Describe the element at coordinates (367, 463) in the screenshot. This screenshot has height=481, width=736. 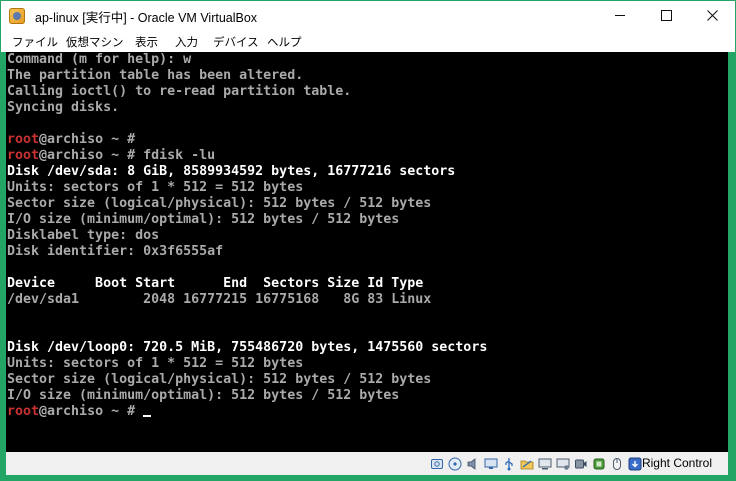
I see `status-bar: Right Control` at that location.